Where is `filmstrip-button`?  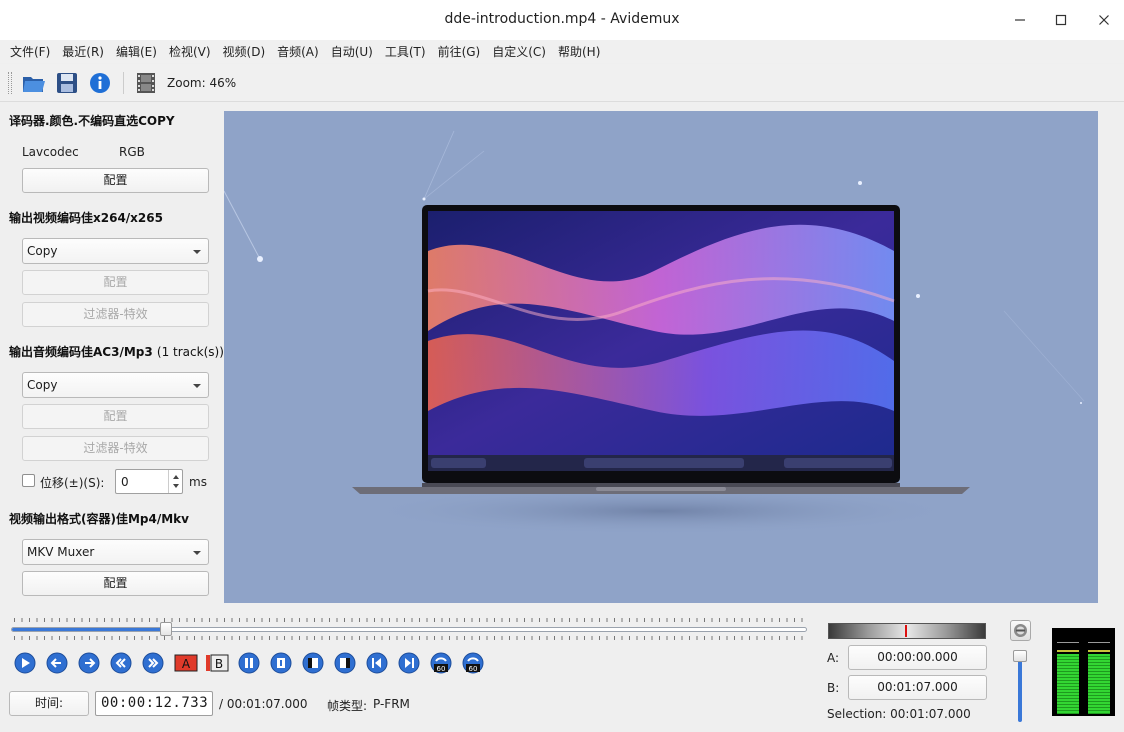
filmstrip-button is located at coordinates (146, 83).